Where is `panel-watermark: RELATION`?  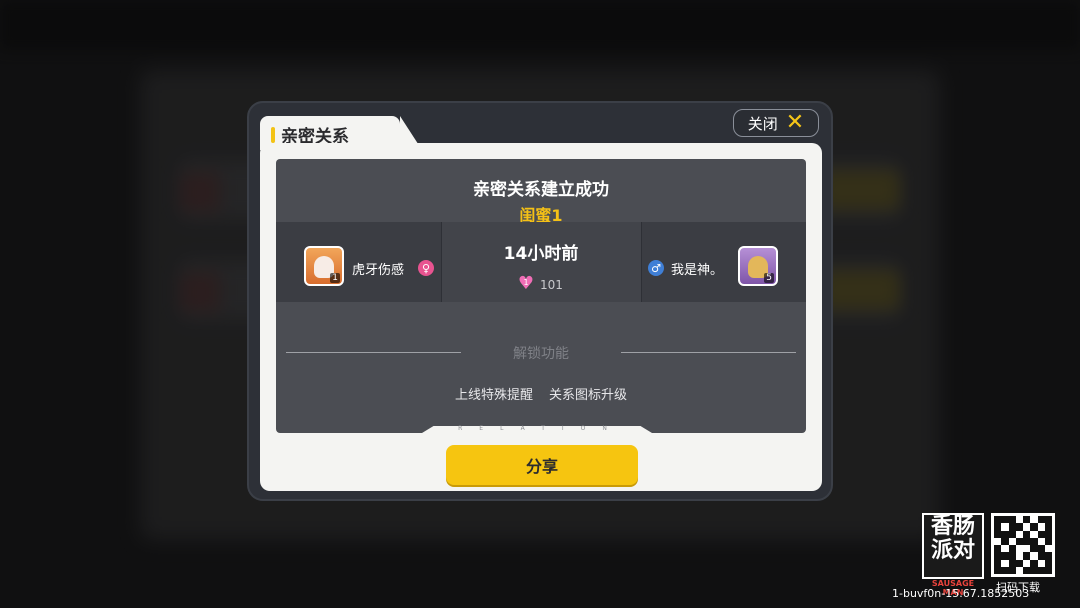 panel-watermark: RELATION is located at coordinates (541, 428).